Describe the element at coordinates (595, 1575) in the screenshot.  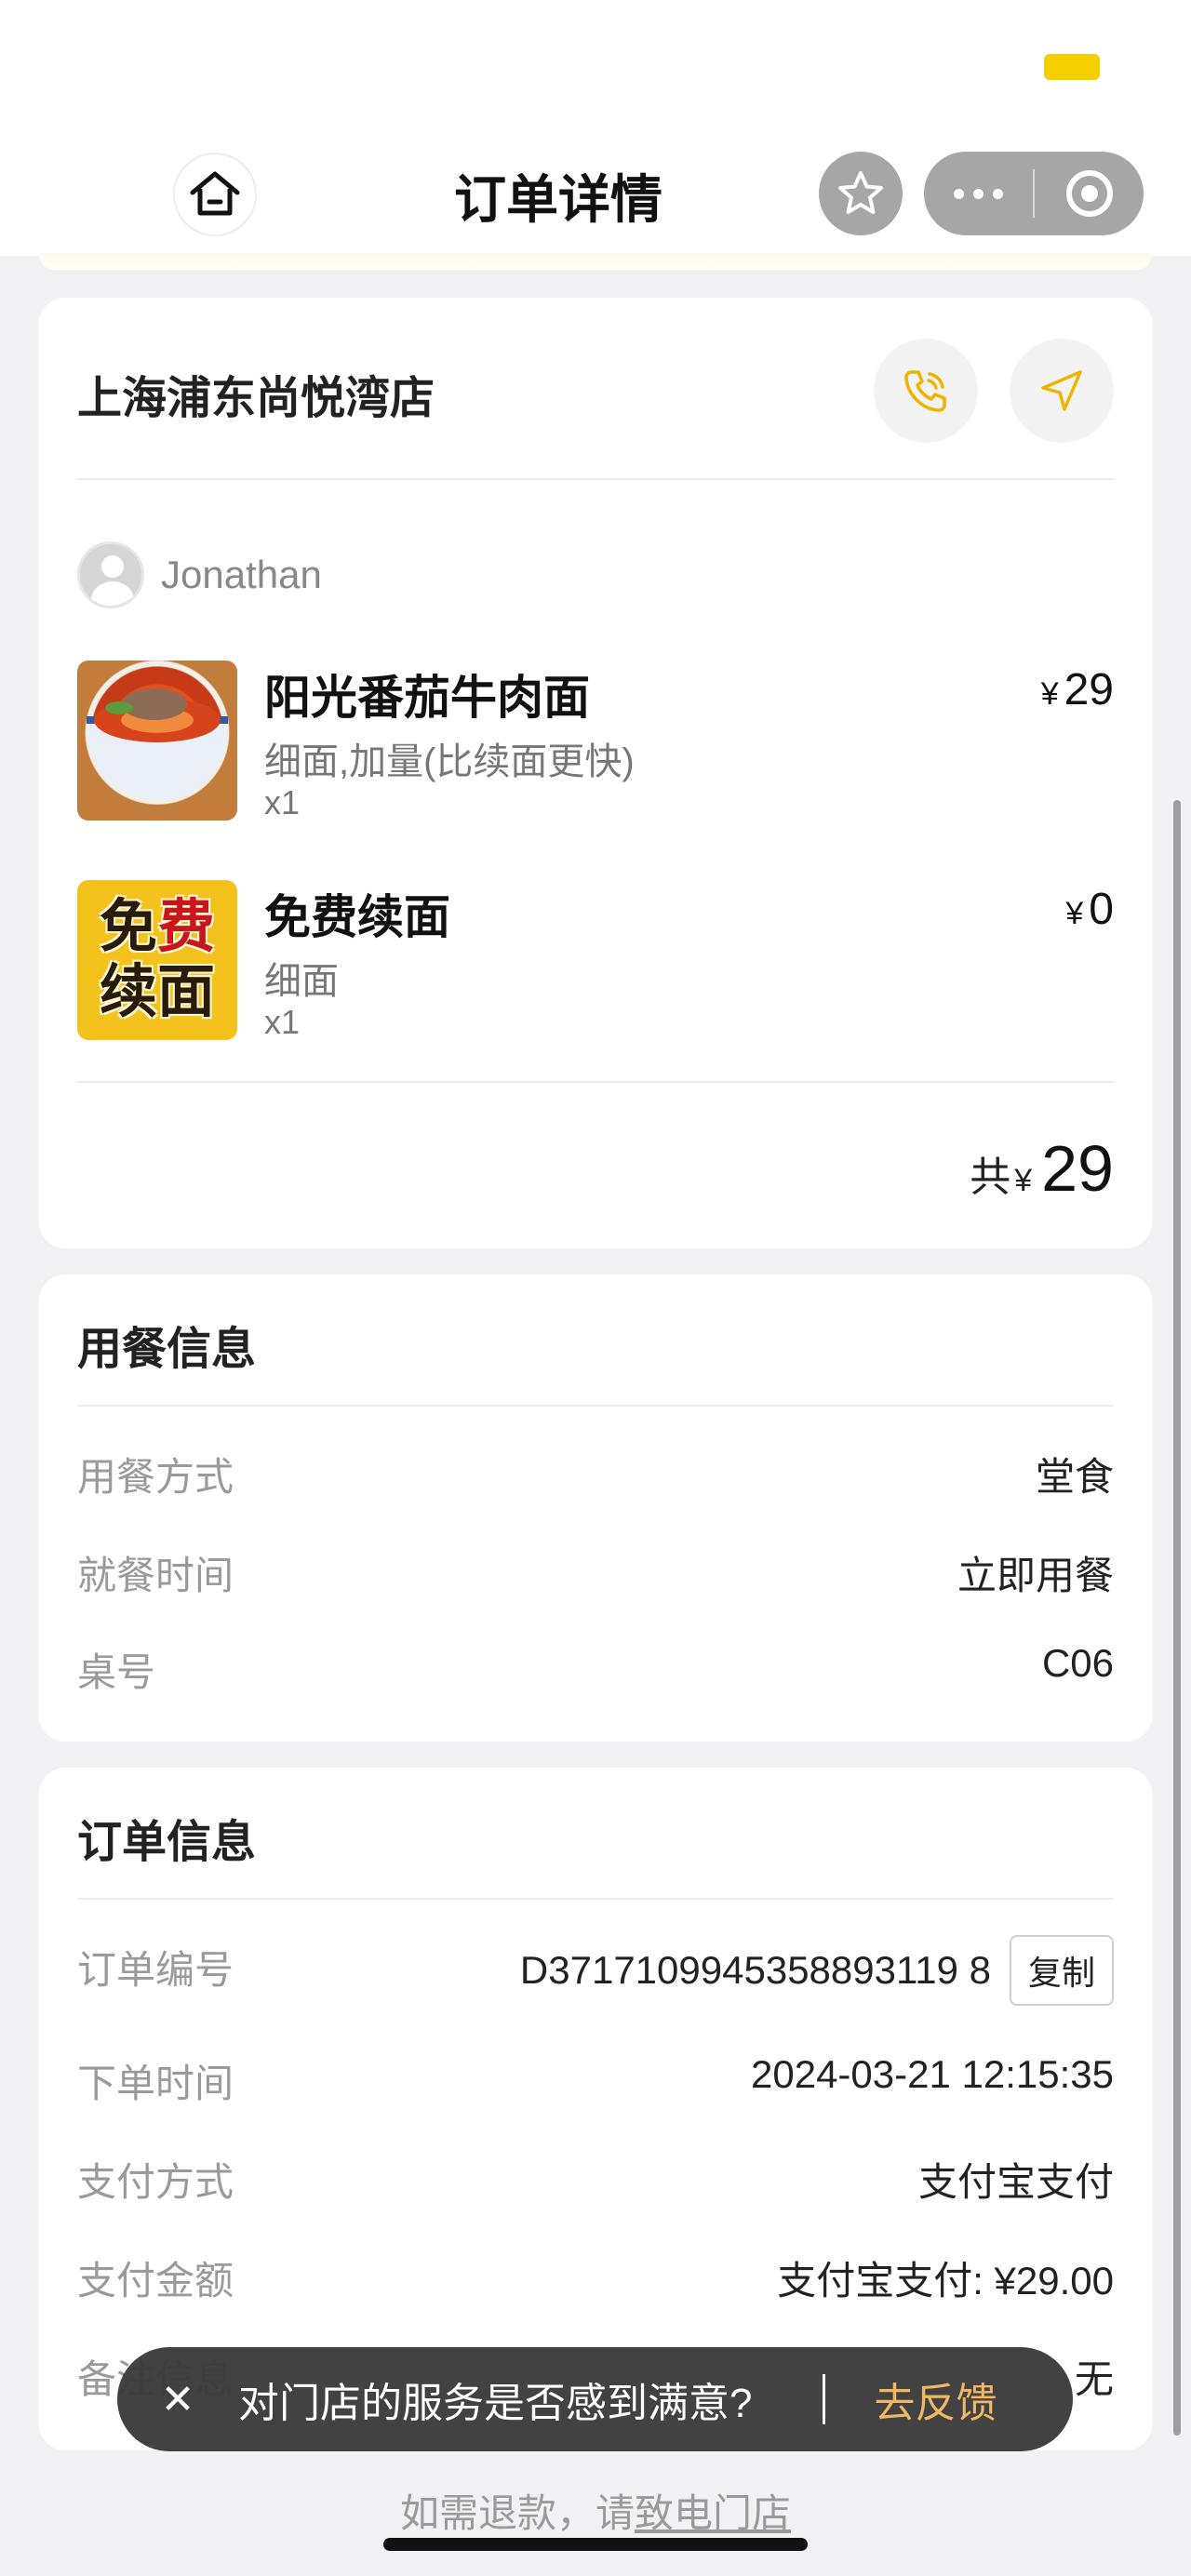
I see `info-row: 就餐时间 立即用餐` at that location.